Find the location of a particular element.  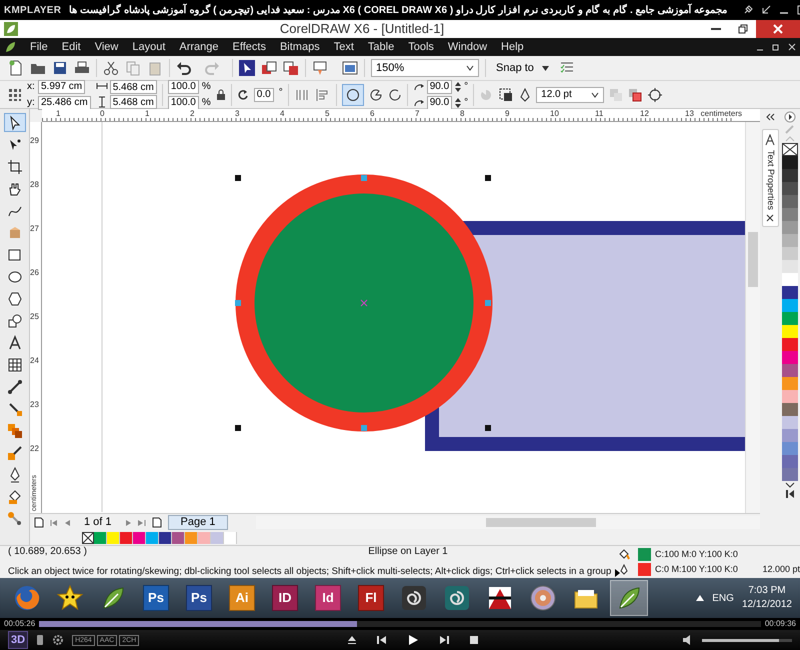

app-tile: Ai is located at coordinates (242, 598).